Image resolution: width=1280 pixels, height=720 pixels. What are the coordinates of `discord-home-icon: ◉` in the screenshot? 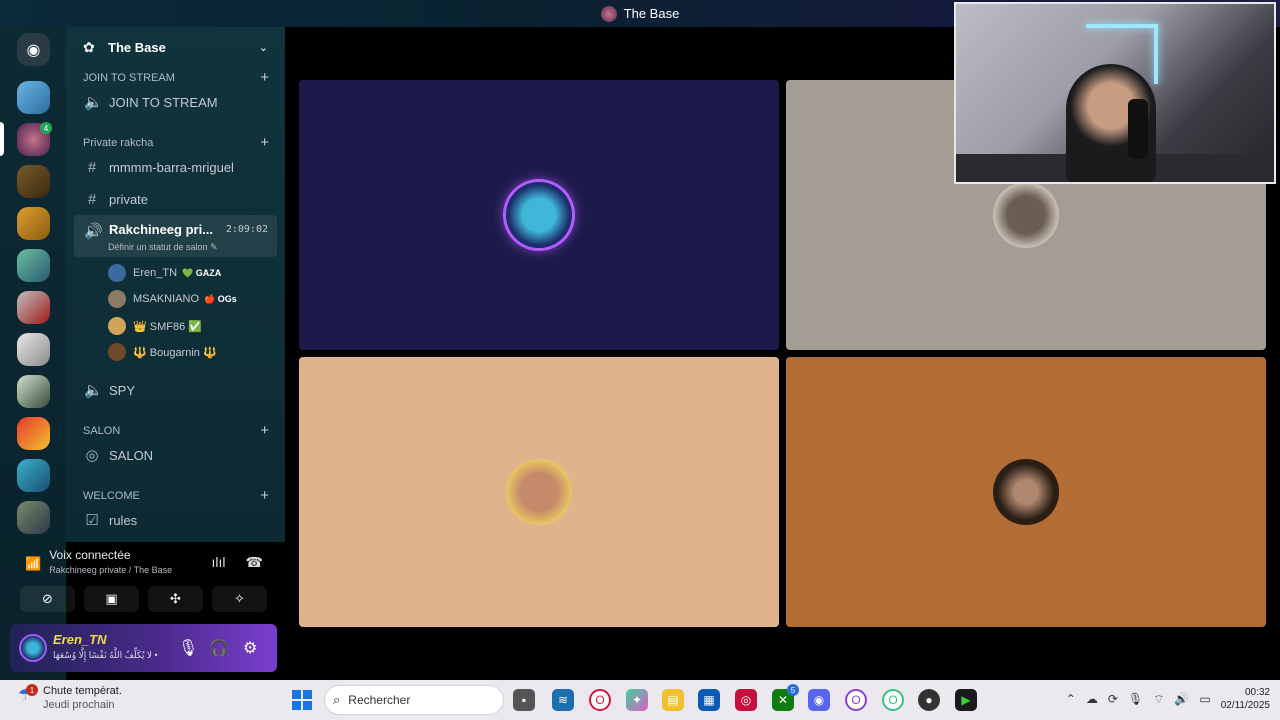 It's located at (33, 49).